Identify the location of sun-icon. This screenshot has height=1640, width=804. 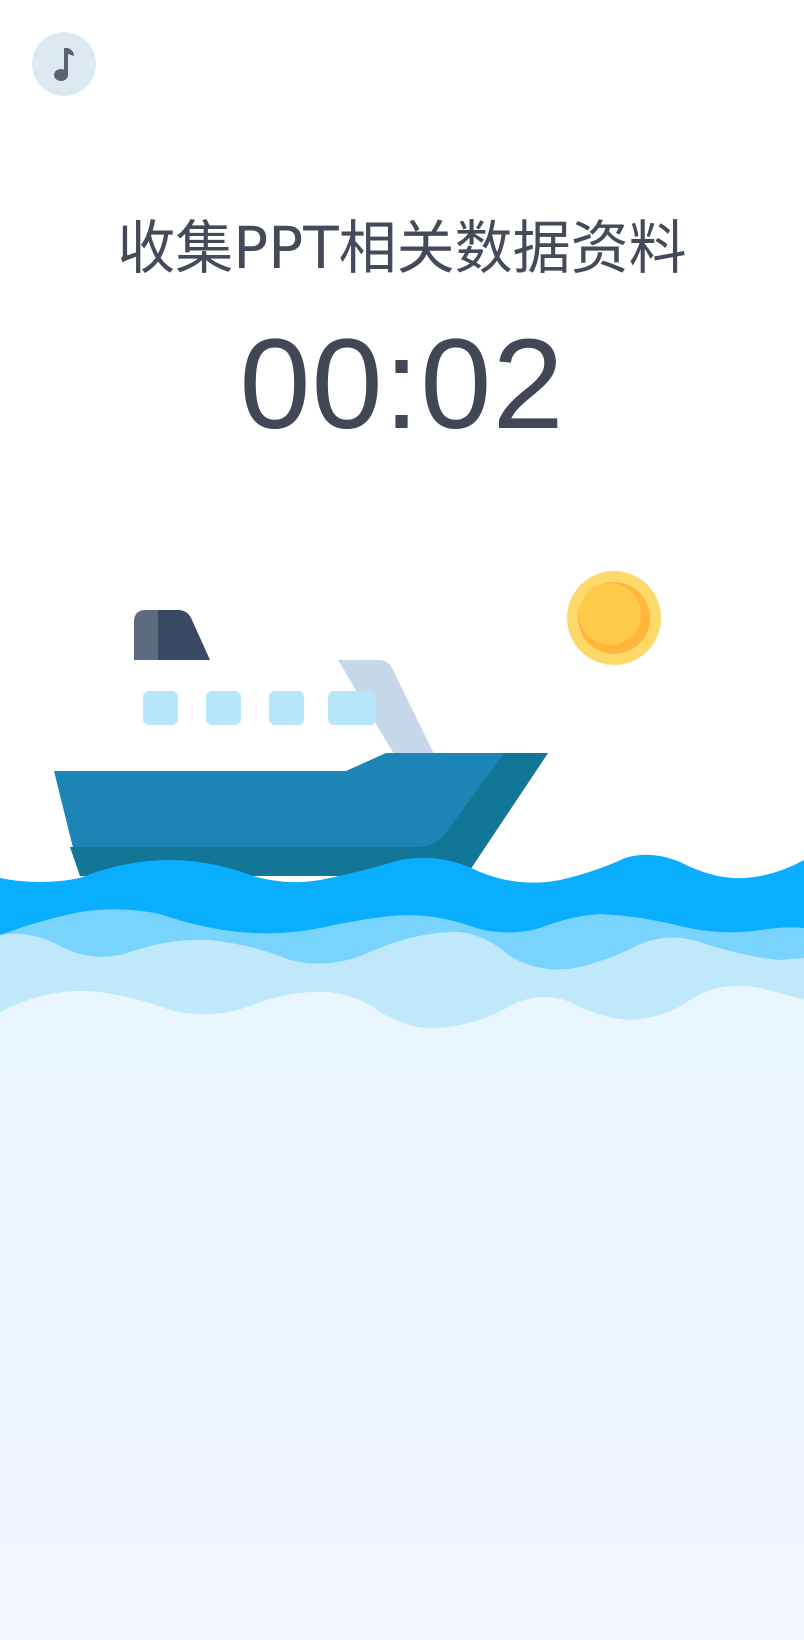
(614, 618).